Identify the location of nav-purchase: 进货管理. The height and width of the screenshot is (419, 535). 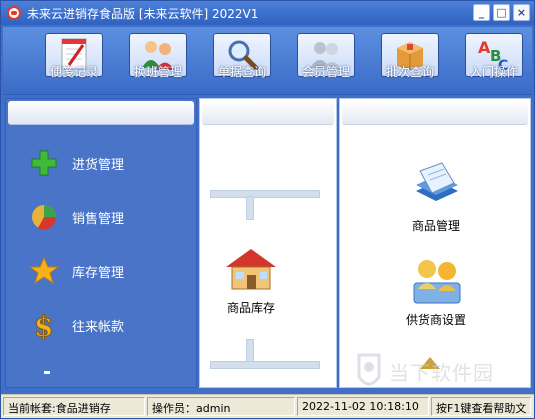
(76, 163).